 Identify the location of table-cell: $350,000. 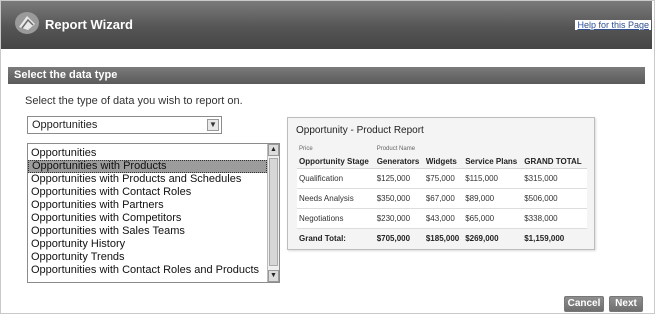
(399, 198).